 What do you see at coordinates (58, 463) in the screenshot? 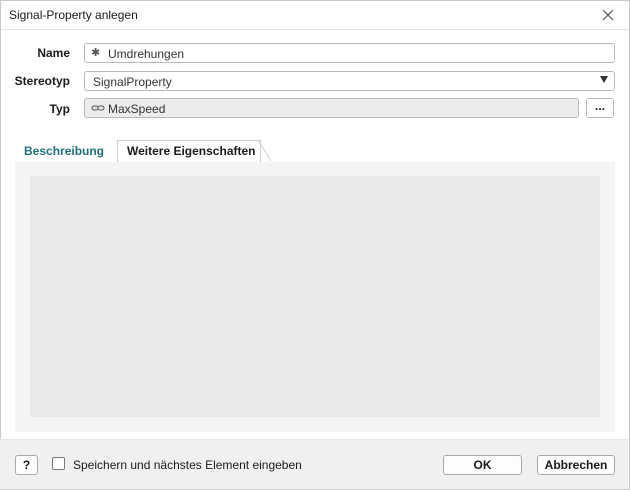
I see `save-next-checkbox` at bounding box center [58, 463].